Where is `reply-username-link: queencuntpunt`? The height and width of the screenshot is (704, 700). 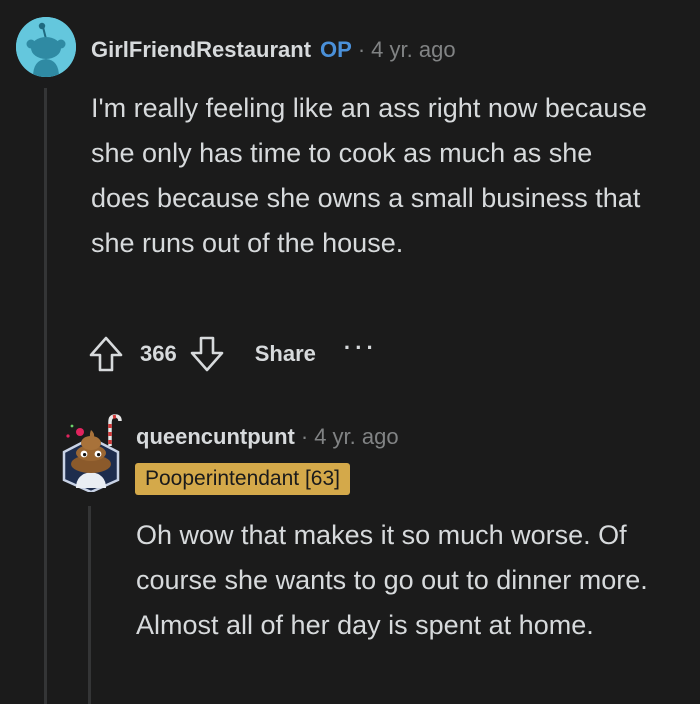 reply-username-link: queencuntpunt is located at coordinates (215, 437).